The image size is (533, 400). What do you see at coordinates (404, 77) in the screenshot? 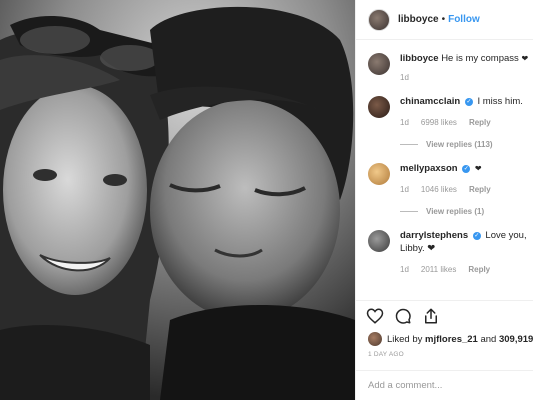
I see `caption-time: 1d` at bounding box center [404, 77].